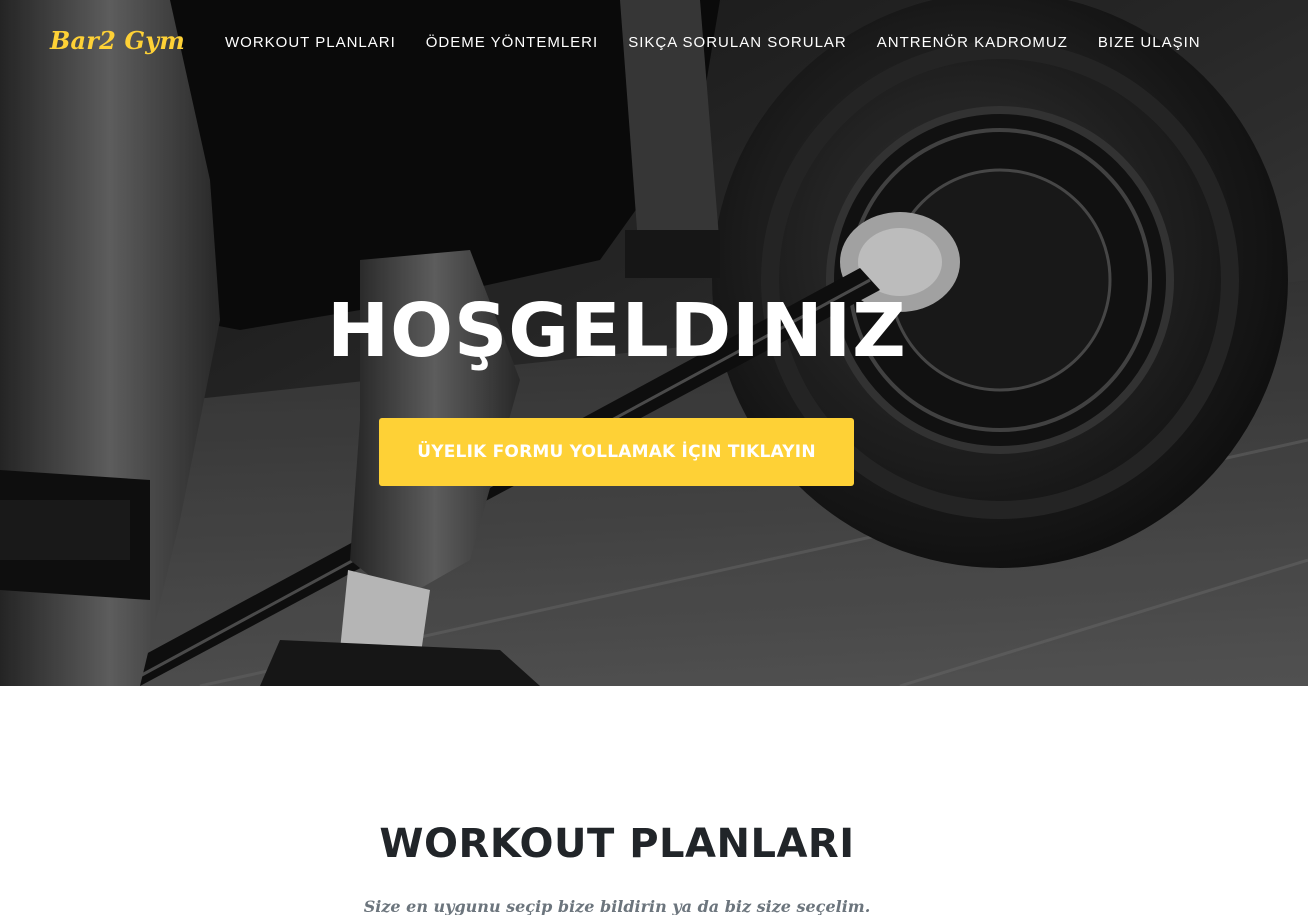 The width and height of the screenshot is (1308, 915). I want to click on nav-item: ÖDEME YÖNTEMLERI, so click(512, 43).